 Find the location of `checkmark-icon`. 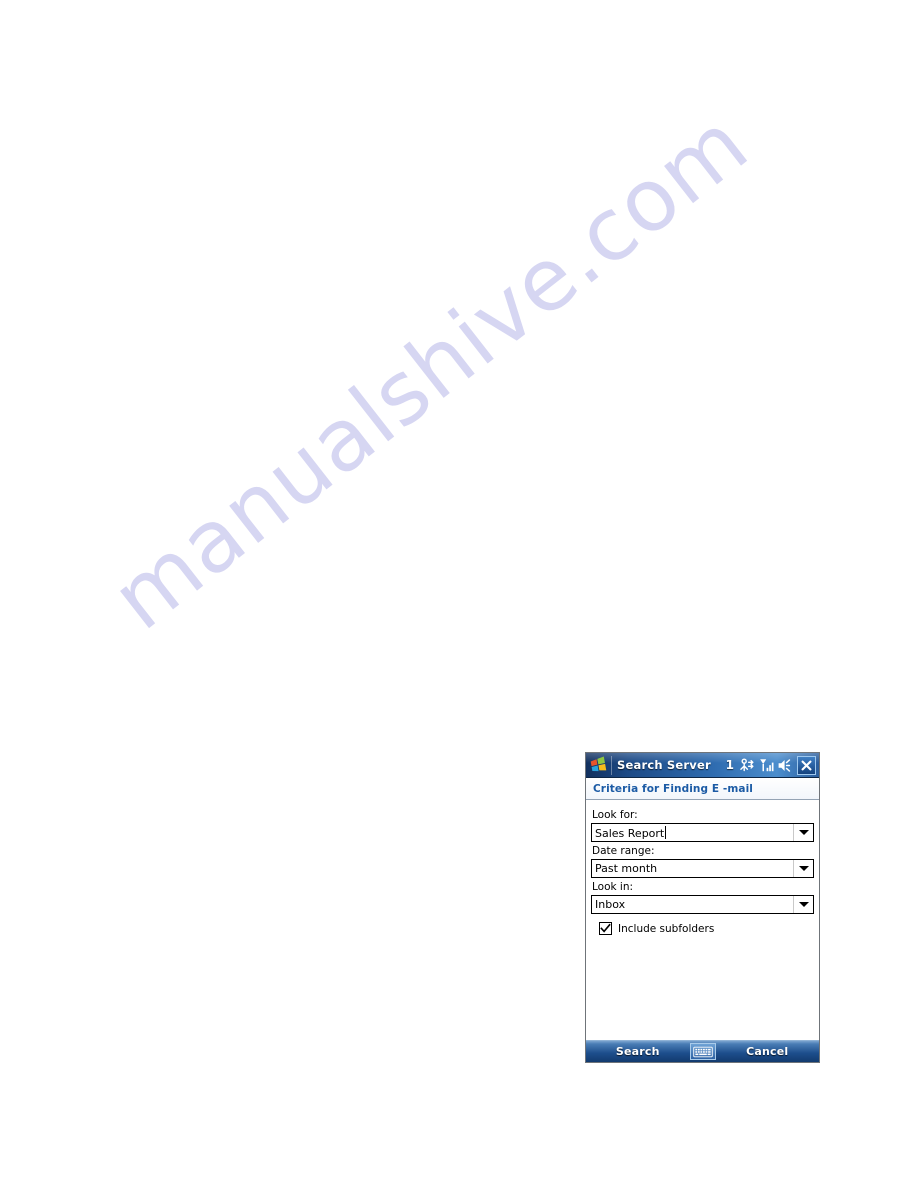

checkmark-icon is located at coordinates (605, 928).